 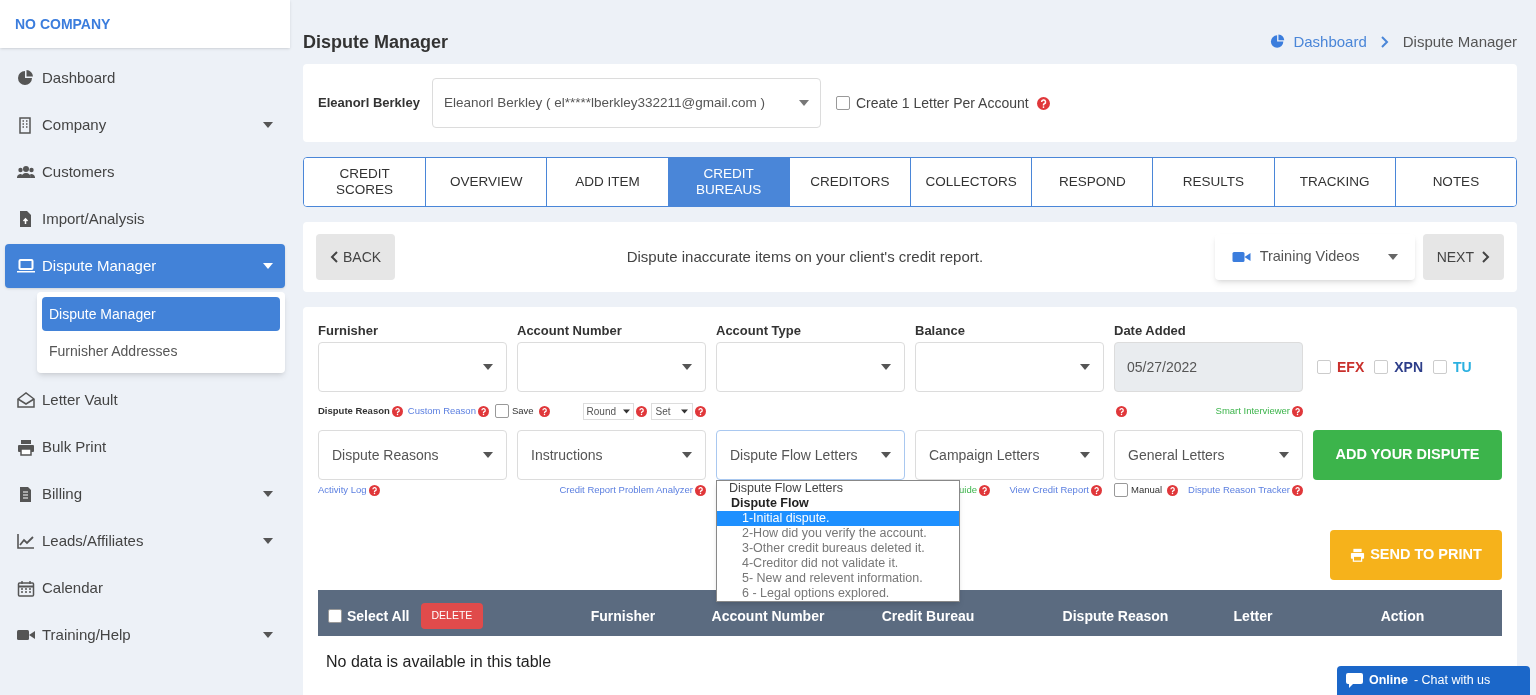 I want to click on column-header: Dispute Reason, so click(x=1115, y=616).